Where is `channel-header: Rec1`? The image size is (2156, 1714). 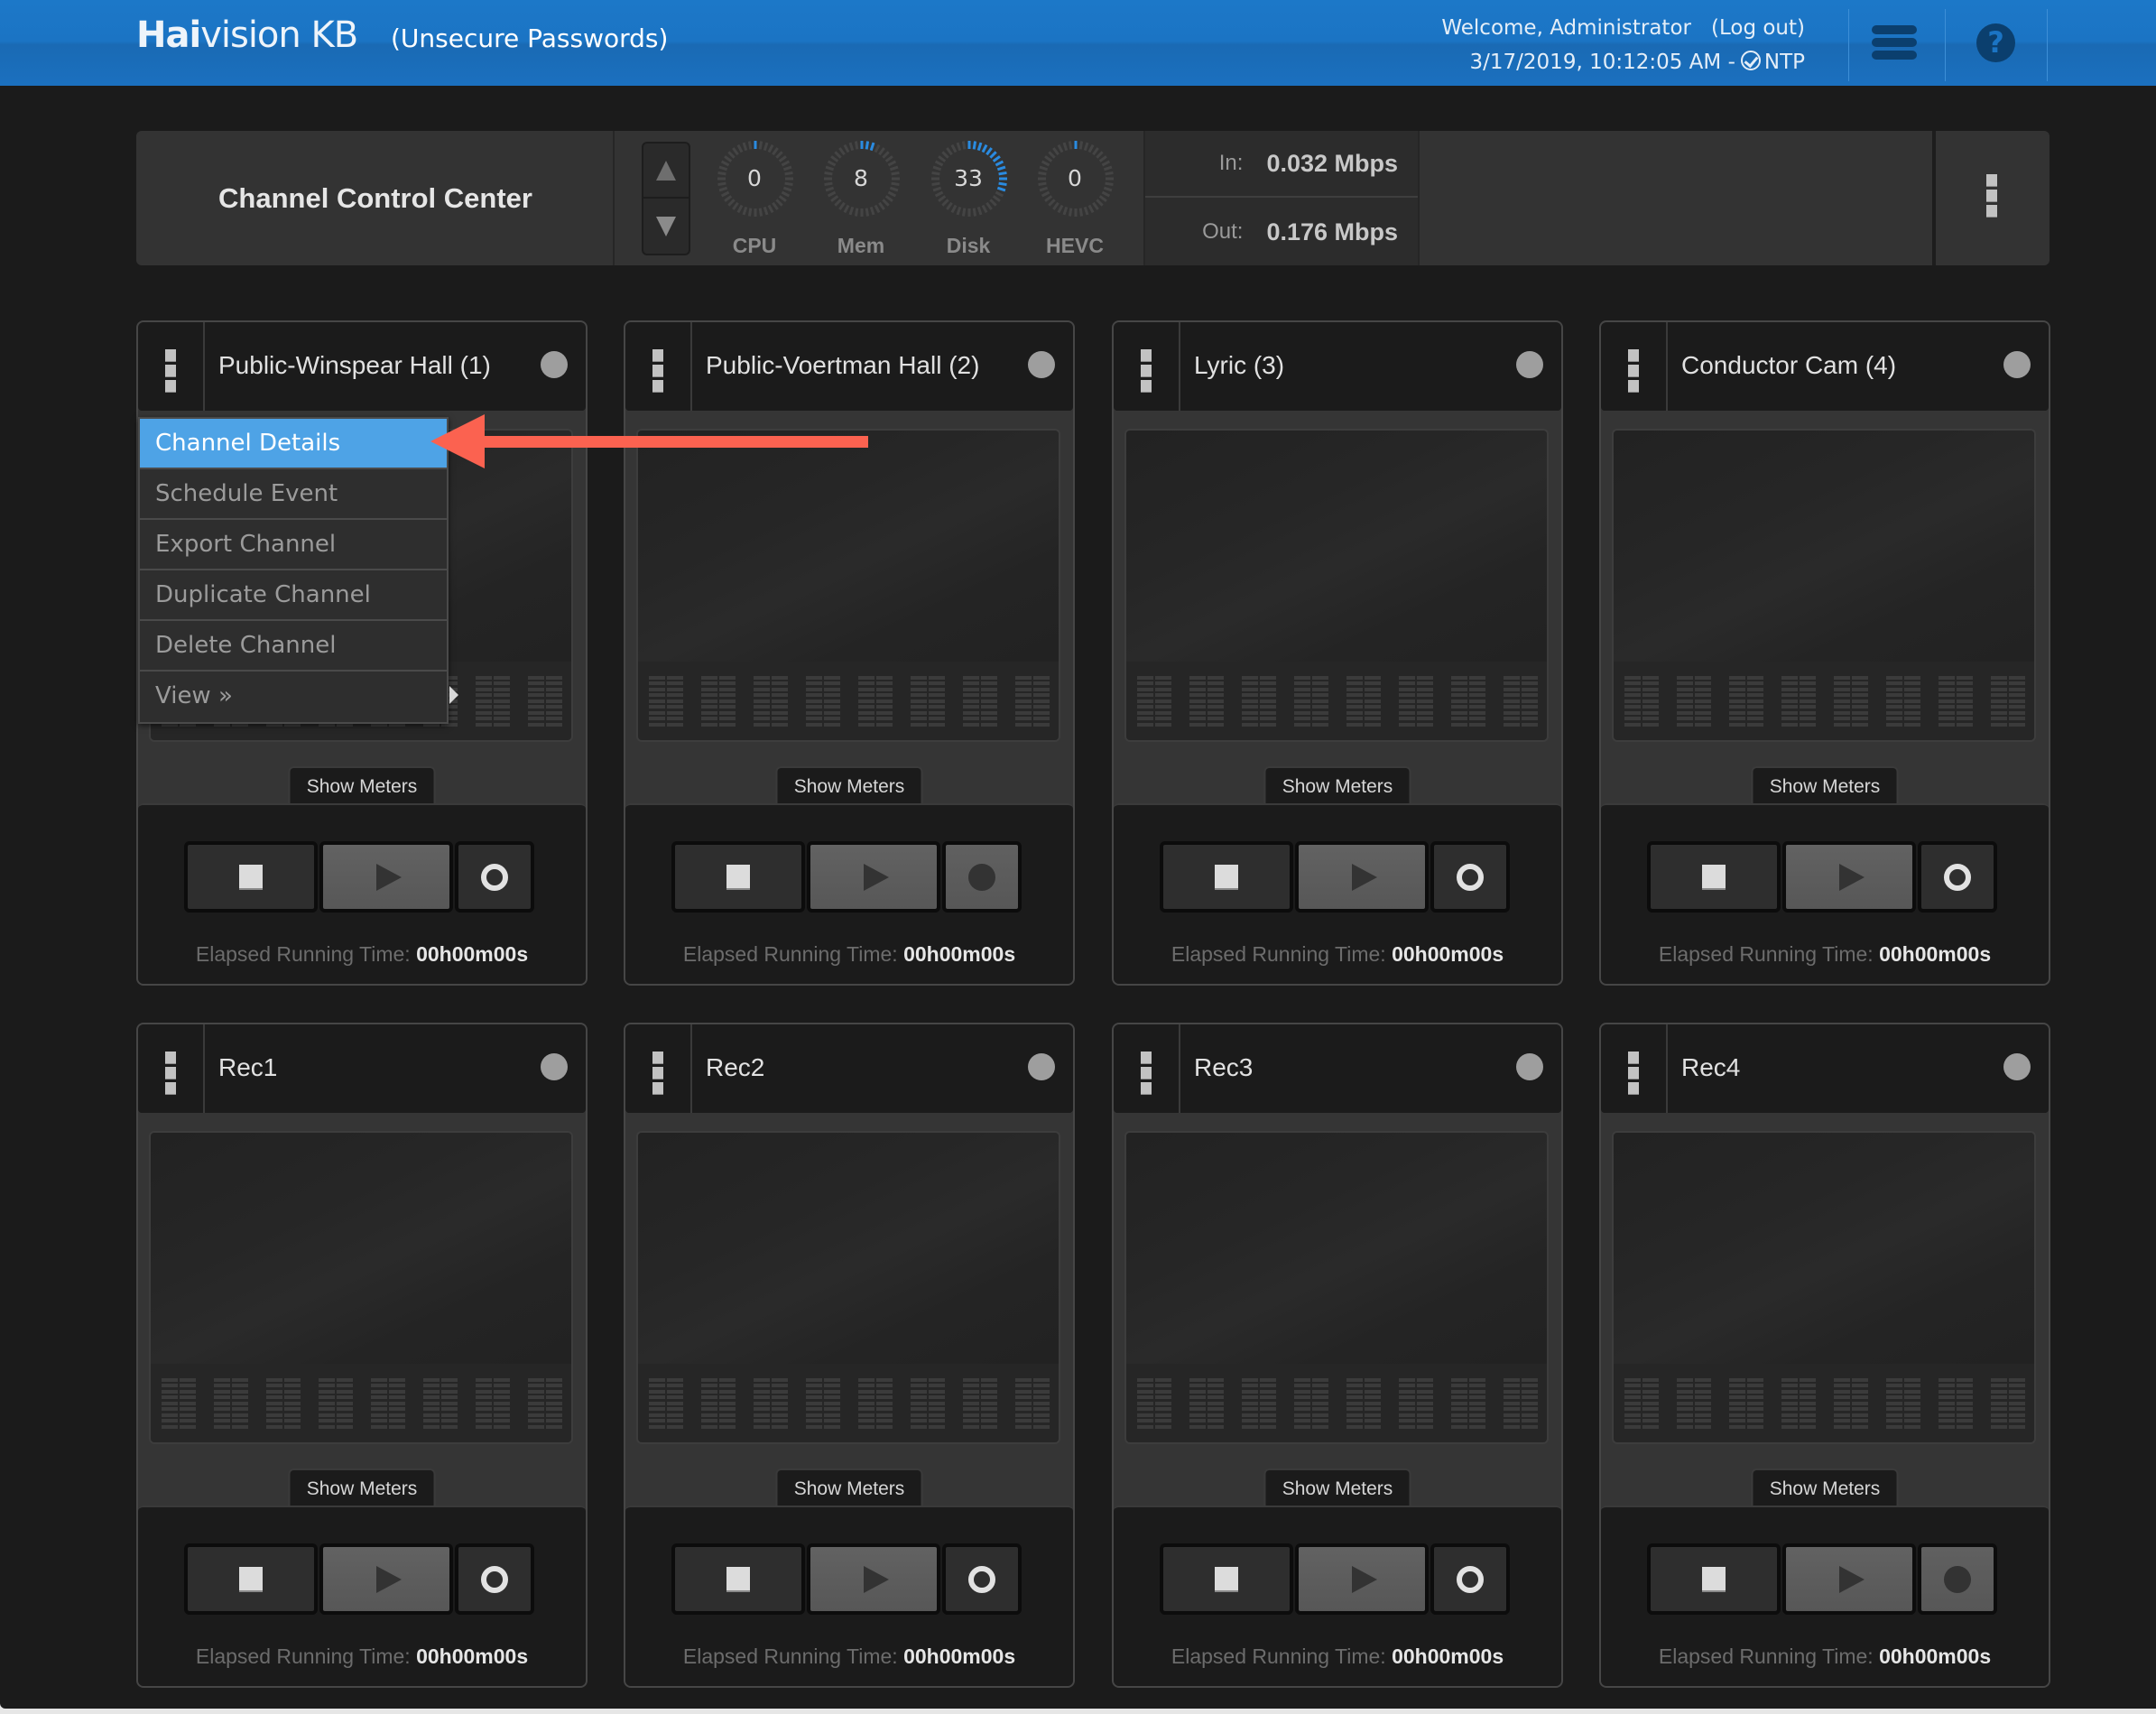
channel-header: Rec1 is located at coordinates (362, 1068).